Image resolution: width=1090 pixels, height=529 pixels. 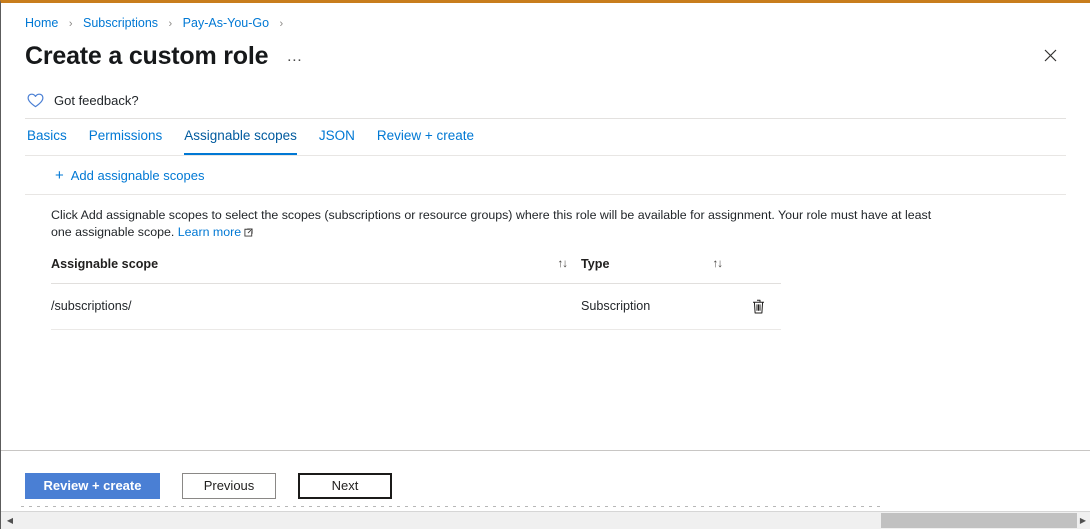 I want to click on review-create-button: Review + create, so click(x=92, y=485).